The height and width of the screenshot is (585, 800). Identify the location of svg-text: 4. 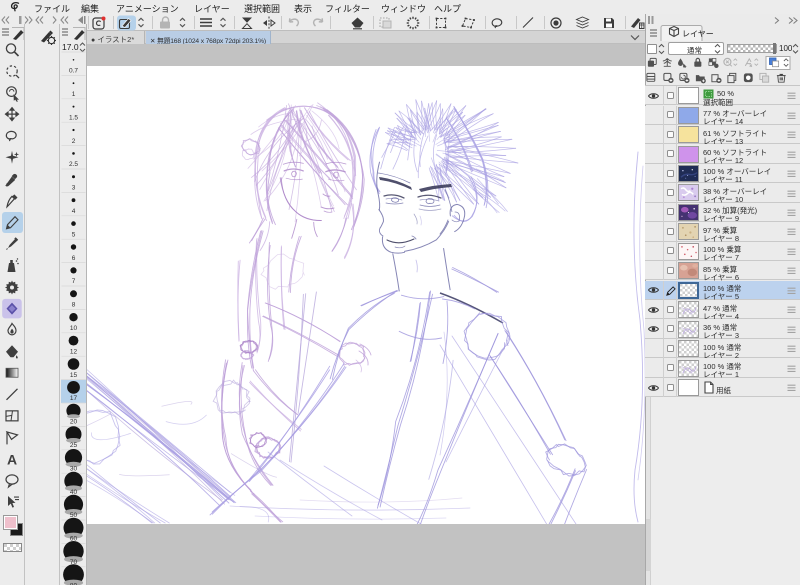
(74, 211).